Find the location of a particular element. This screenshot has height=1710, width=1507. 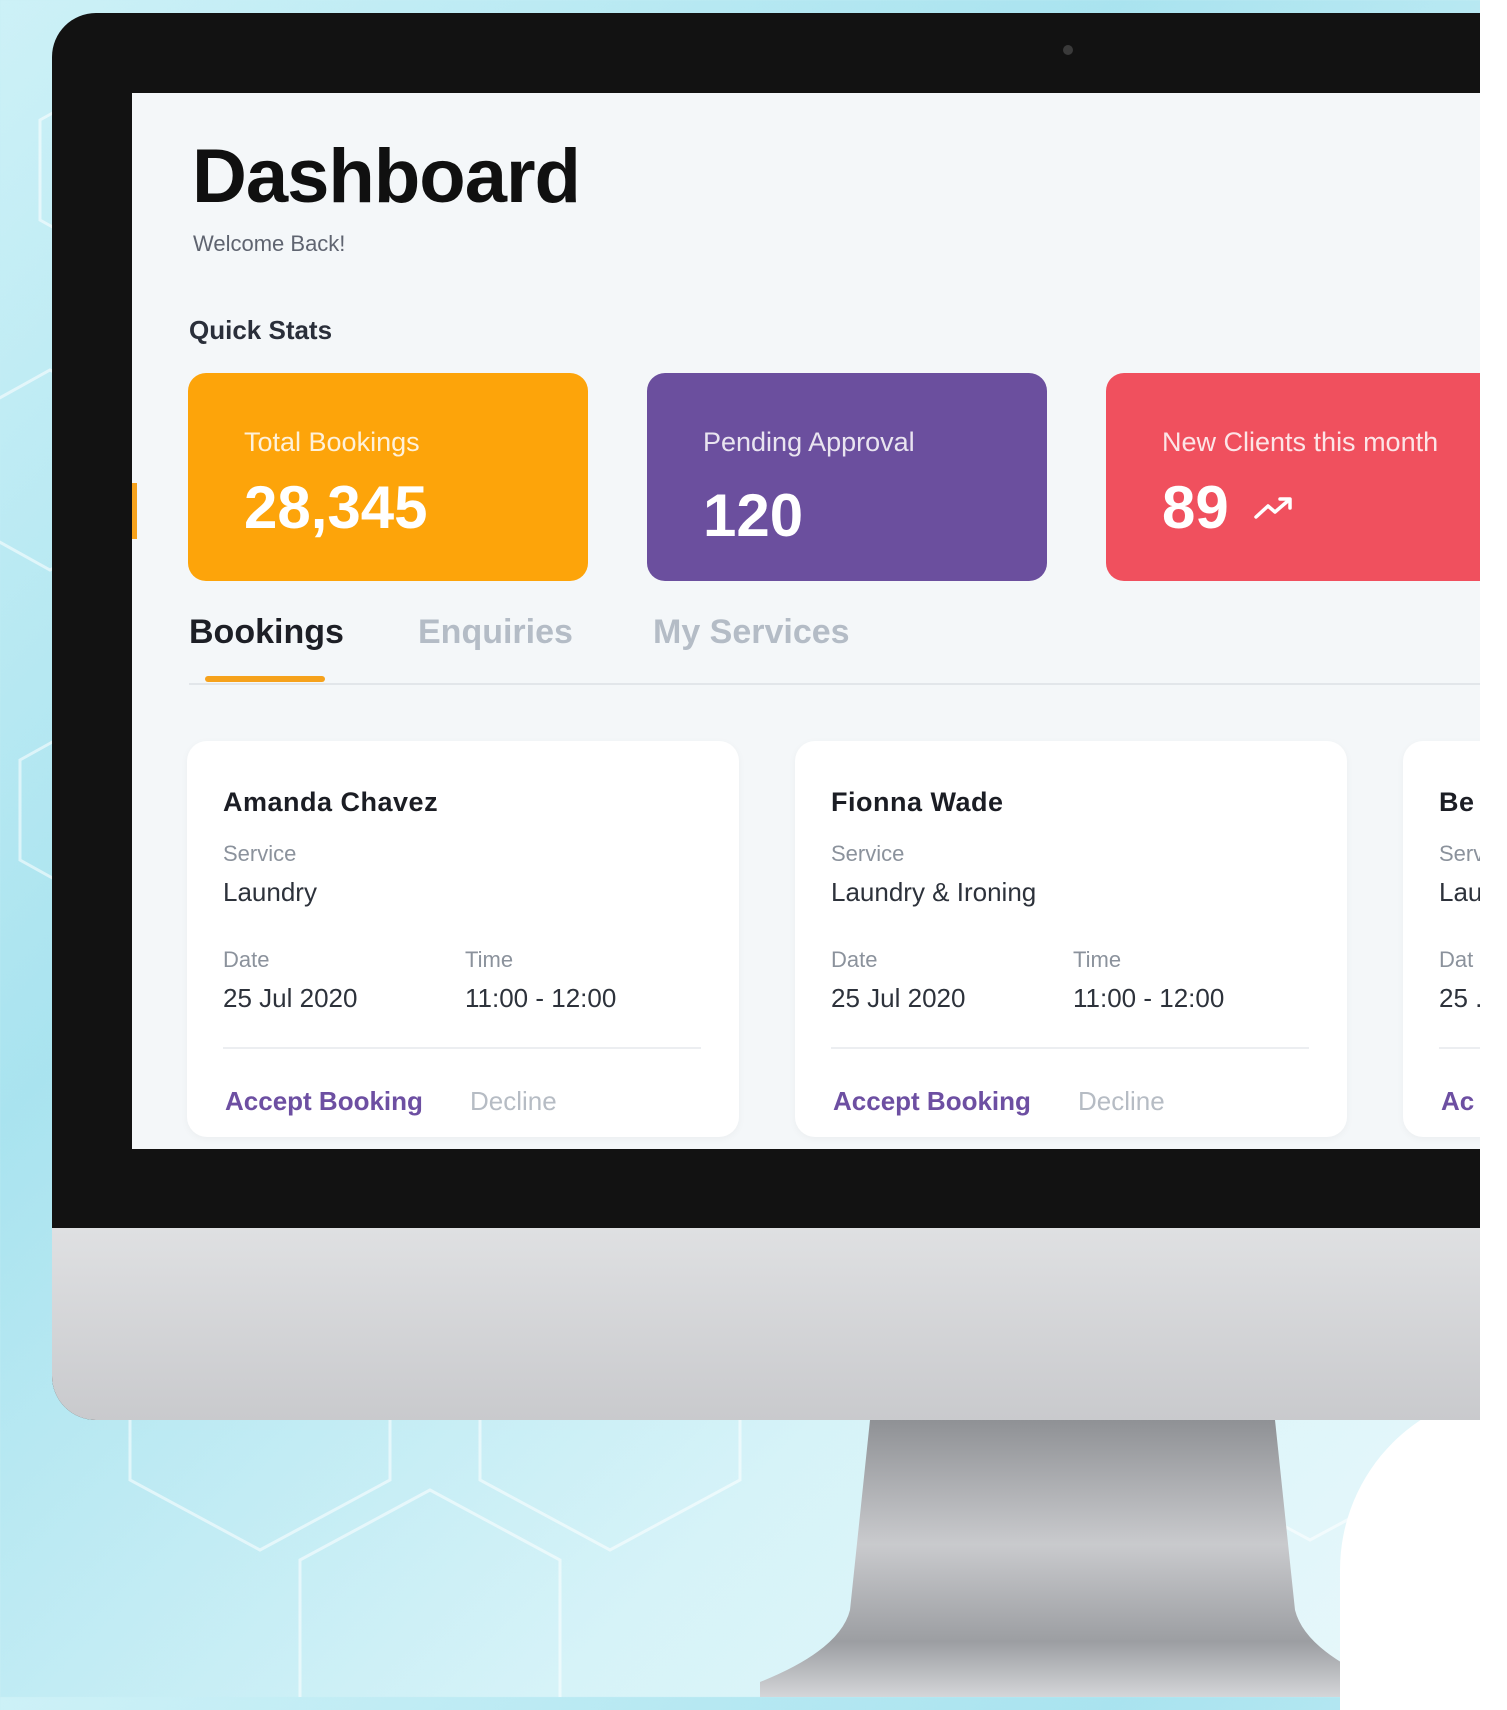

active-tab-indicator is located at coordinates (265, 679).